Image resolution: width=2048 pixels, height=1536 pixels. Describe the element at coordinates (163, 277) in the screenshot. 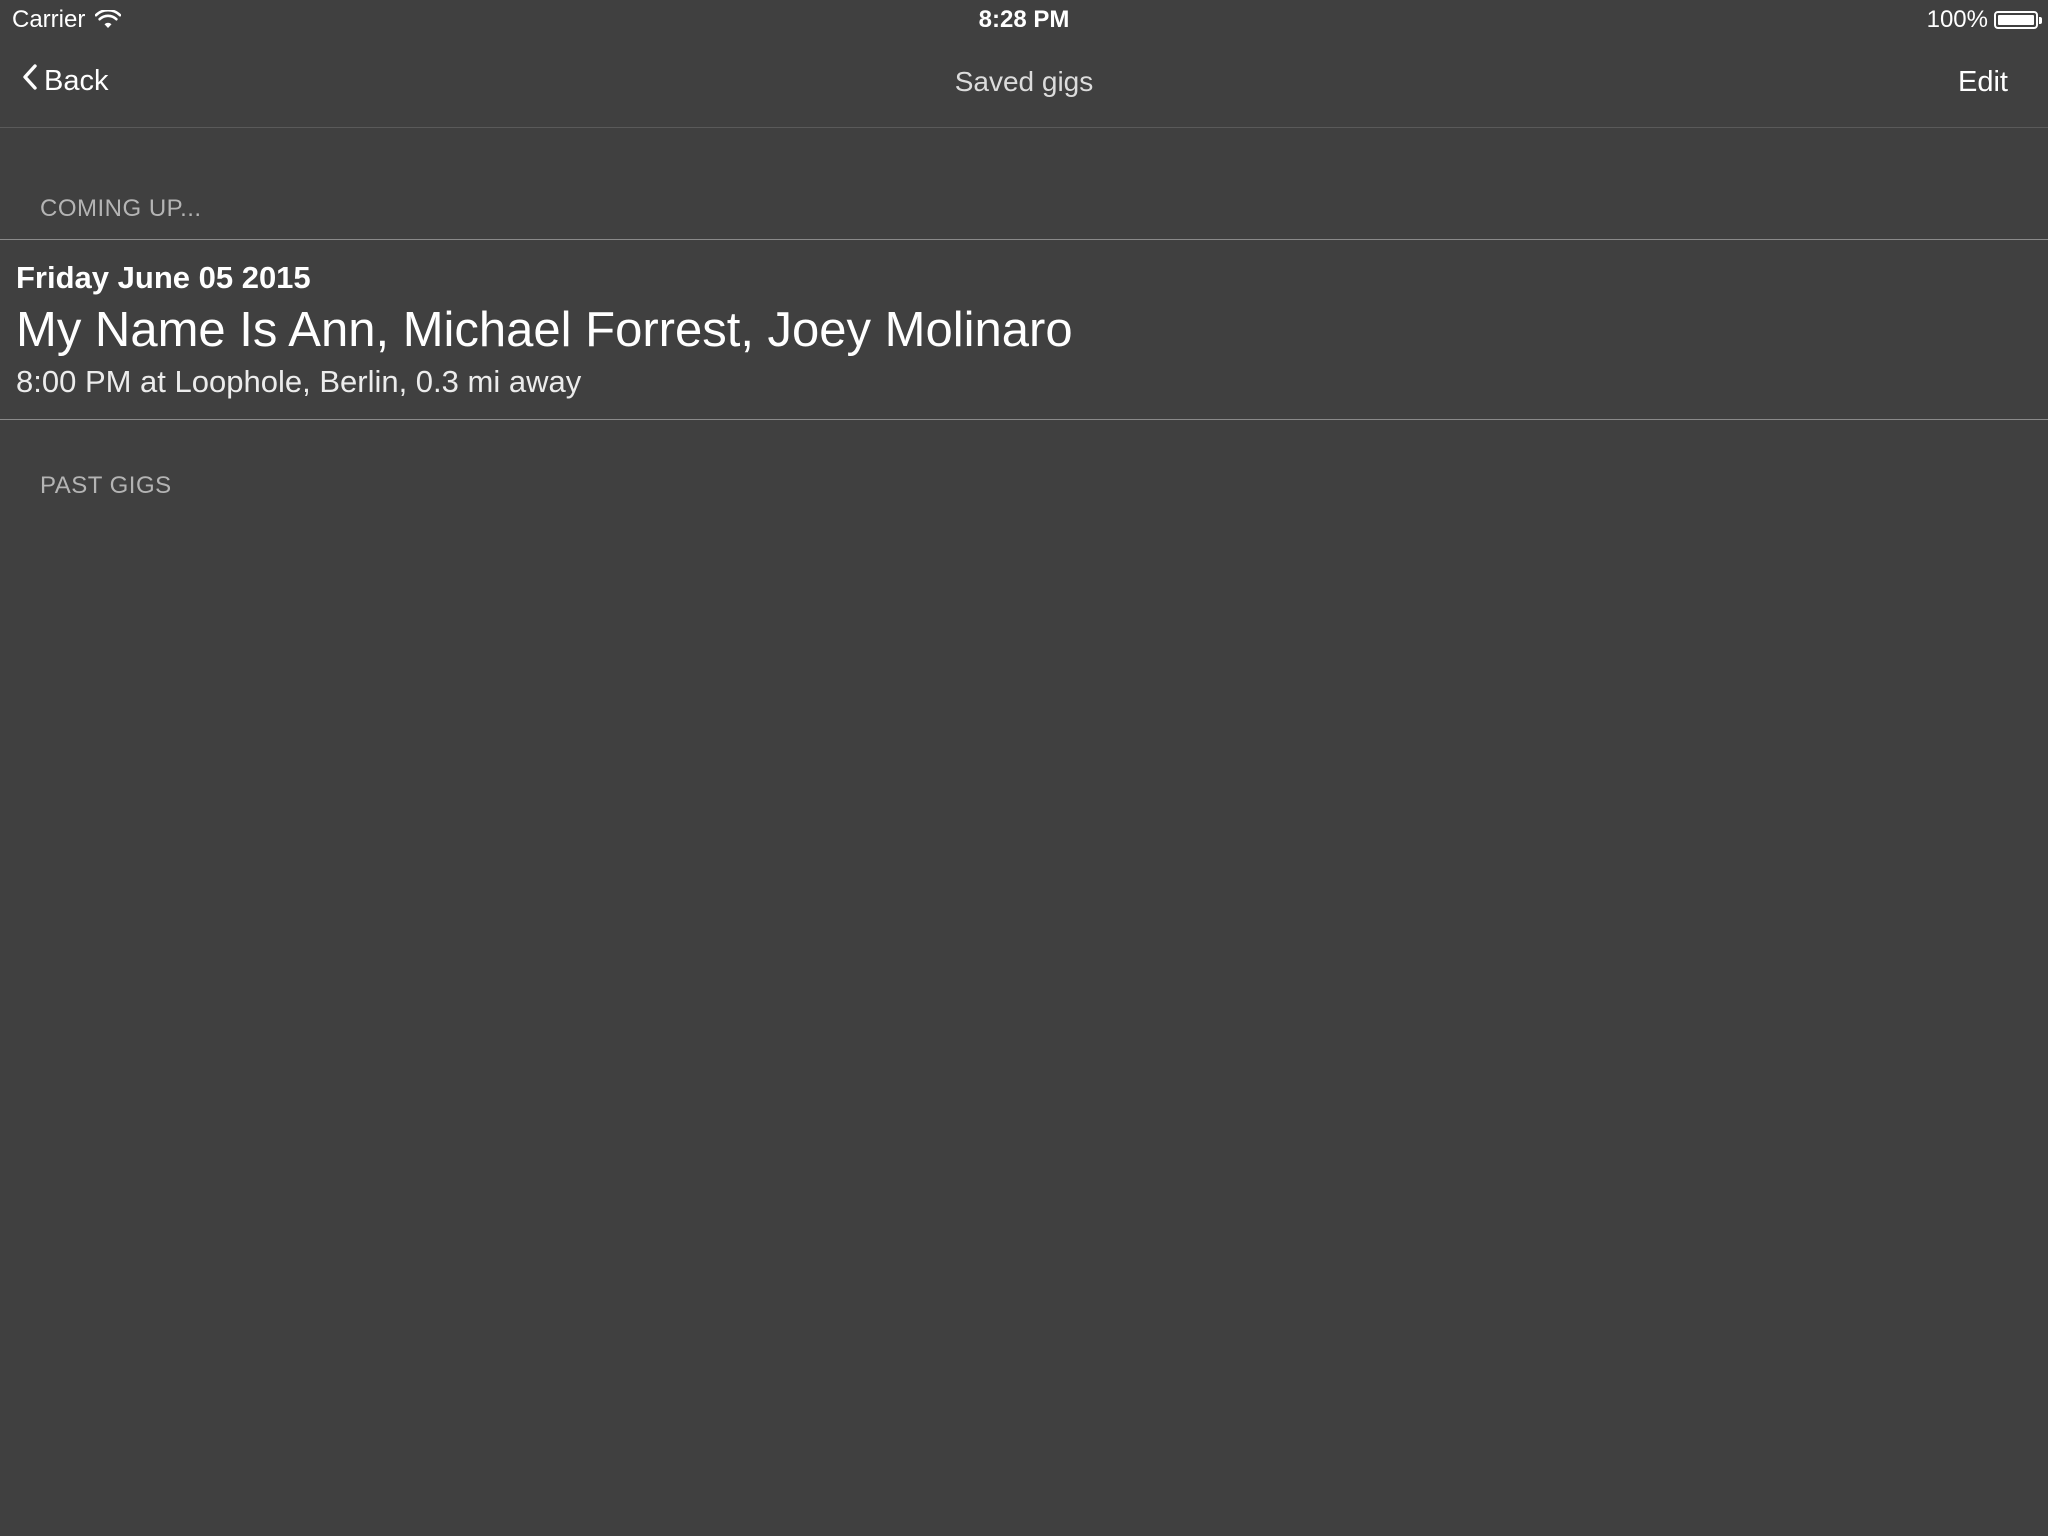

I see `gig-date: Friday June 05 2015` at that location.